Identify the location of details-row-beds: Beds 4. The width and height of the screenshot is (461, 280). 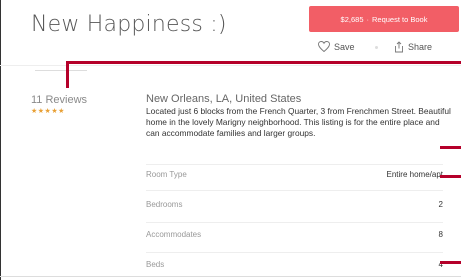
(294, 266).